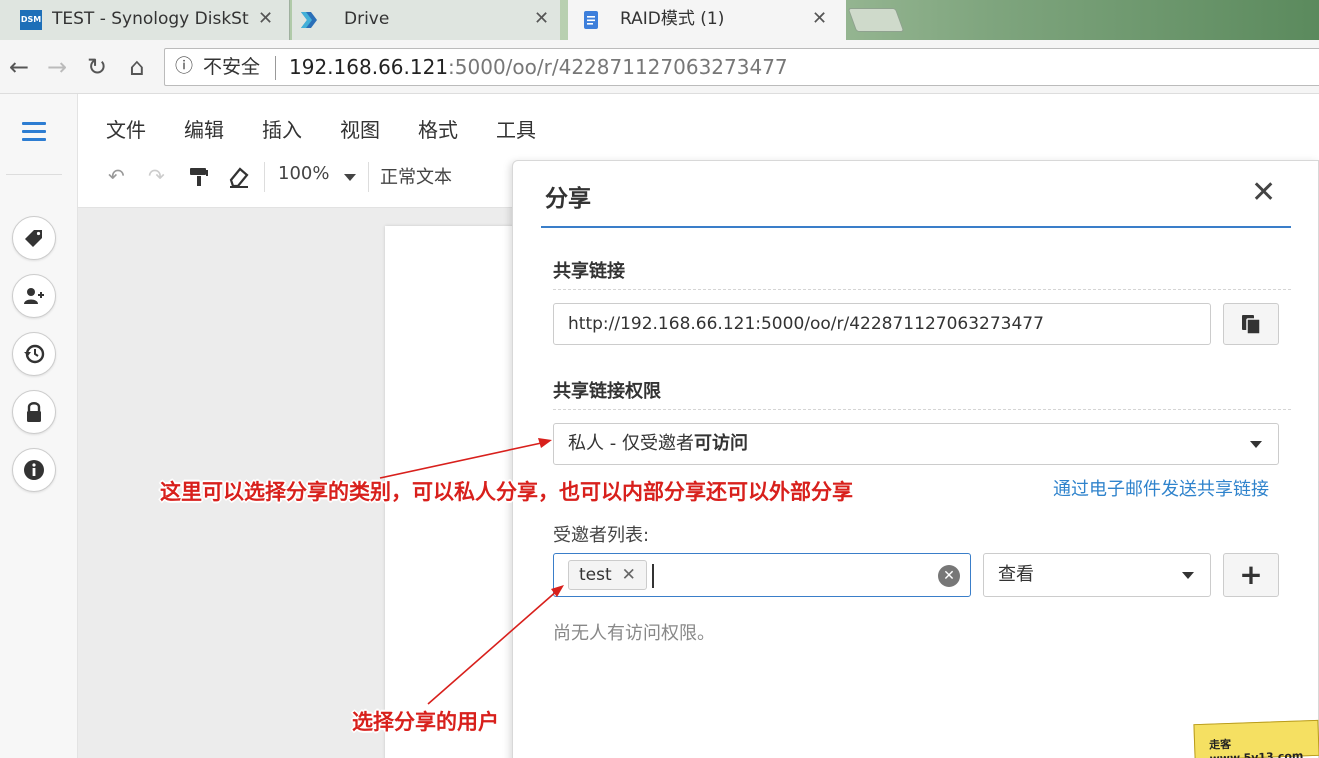 The image size is (1319, 758). What do you see at coordinates (19, 67) in the screenshot?
I see `back-arrow-icon: ←` at bounding box center [19, 67].